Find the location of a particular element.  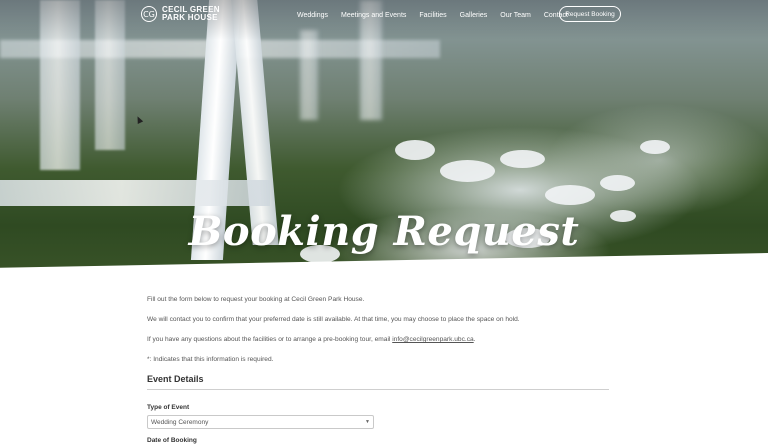

section-title: Event Details is located at coordinates (378, 382).